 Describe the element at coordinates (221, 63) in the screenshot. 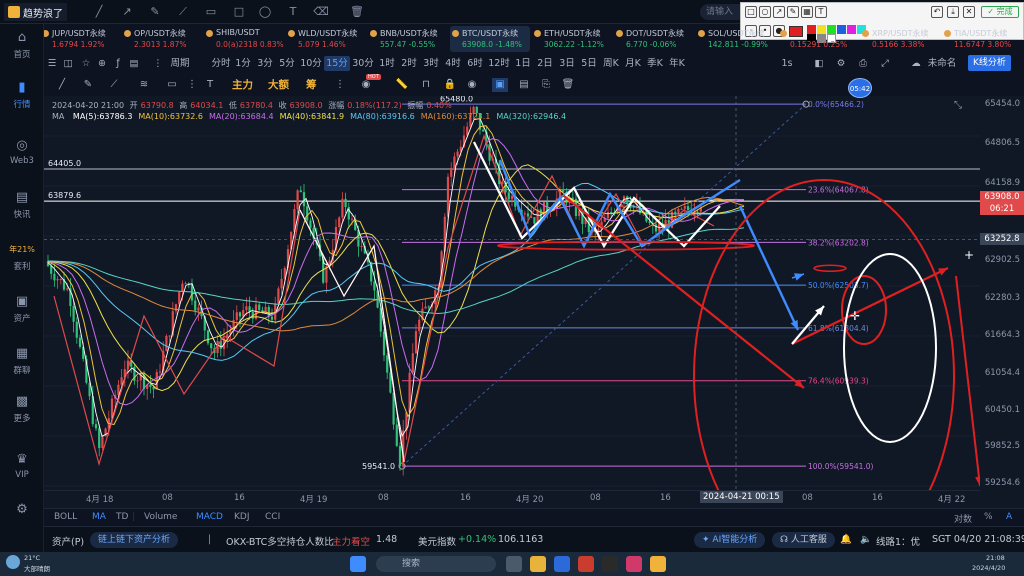

I see `period-0: 分时` at that location.